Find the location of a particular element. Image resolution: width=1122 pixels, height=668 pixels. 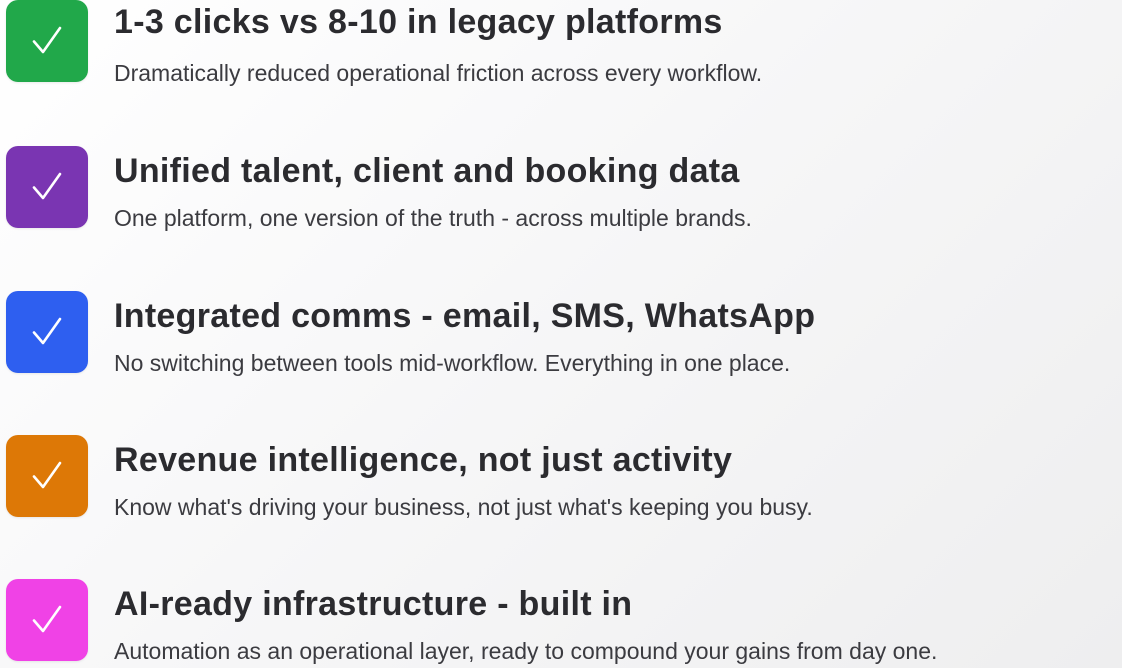

feature-title: 1-3 clicks vs 8-10 in legacy platforms is located at coordinates (418, 22).